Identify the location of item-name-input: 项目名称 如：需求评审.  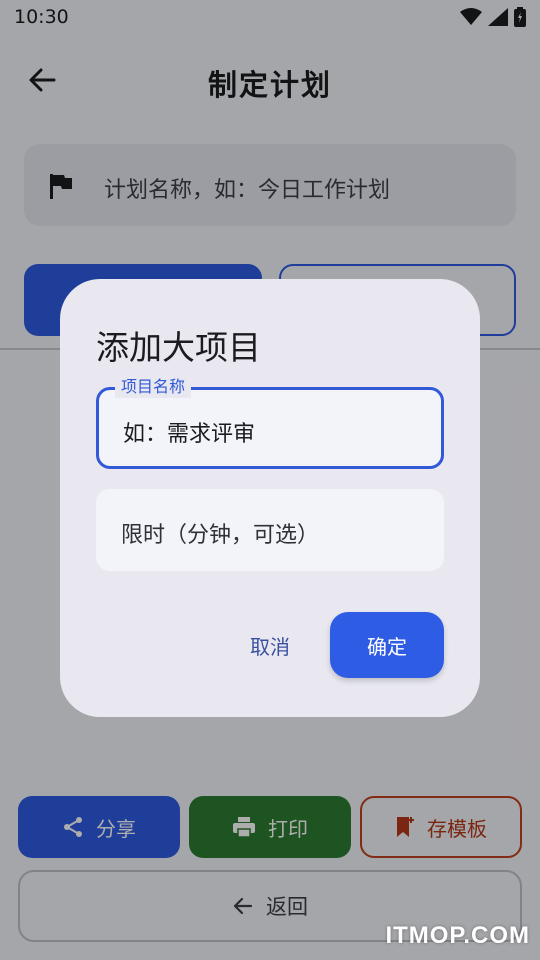
(270, 422).